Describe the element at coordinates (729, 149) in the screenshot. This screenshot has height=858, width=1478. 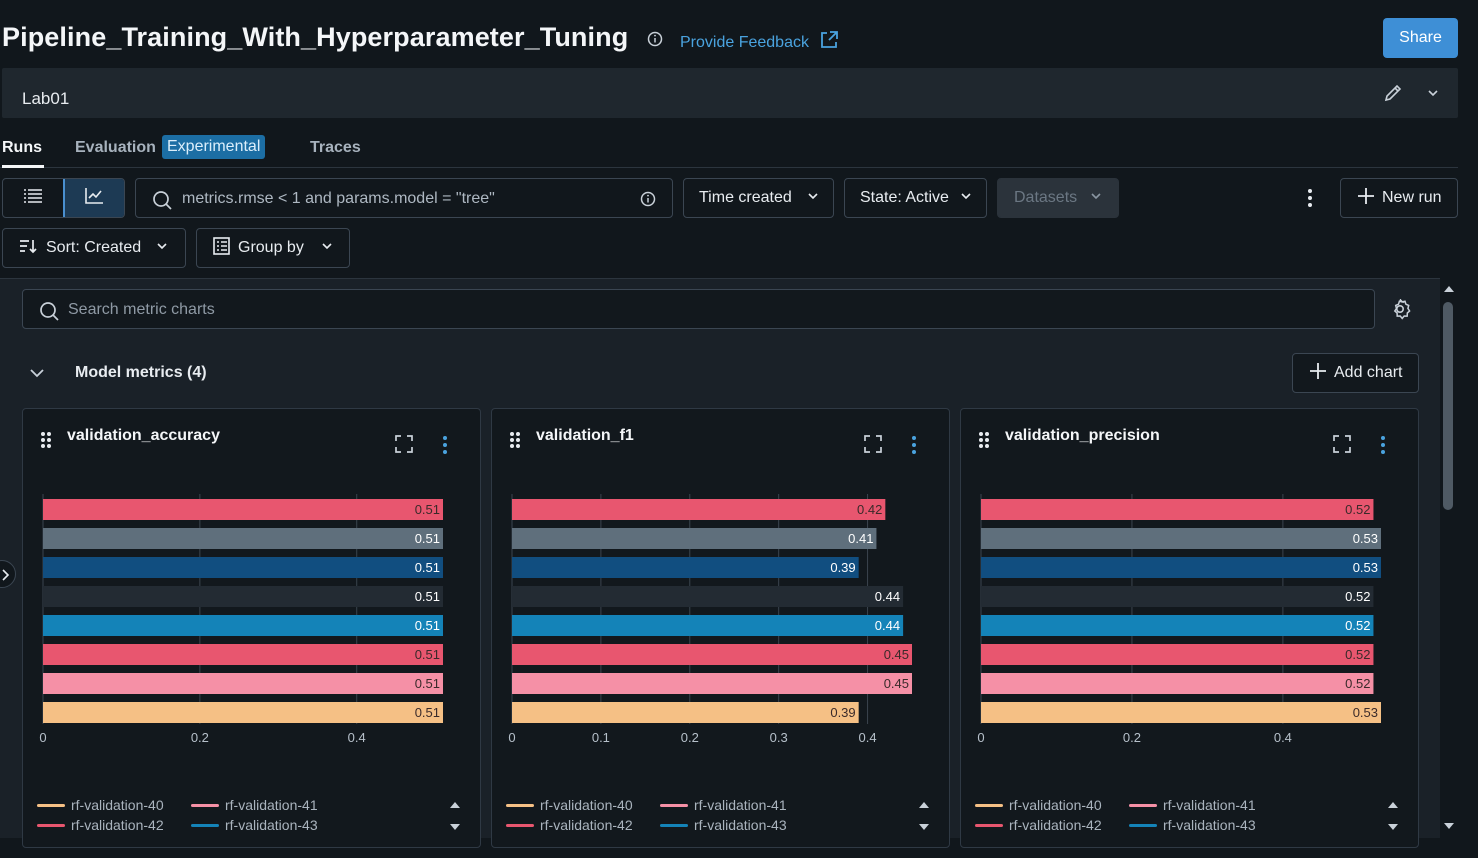
I see `tab-bar: Runs Evaluation Experimental Traces` at that location.